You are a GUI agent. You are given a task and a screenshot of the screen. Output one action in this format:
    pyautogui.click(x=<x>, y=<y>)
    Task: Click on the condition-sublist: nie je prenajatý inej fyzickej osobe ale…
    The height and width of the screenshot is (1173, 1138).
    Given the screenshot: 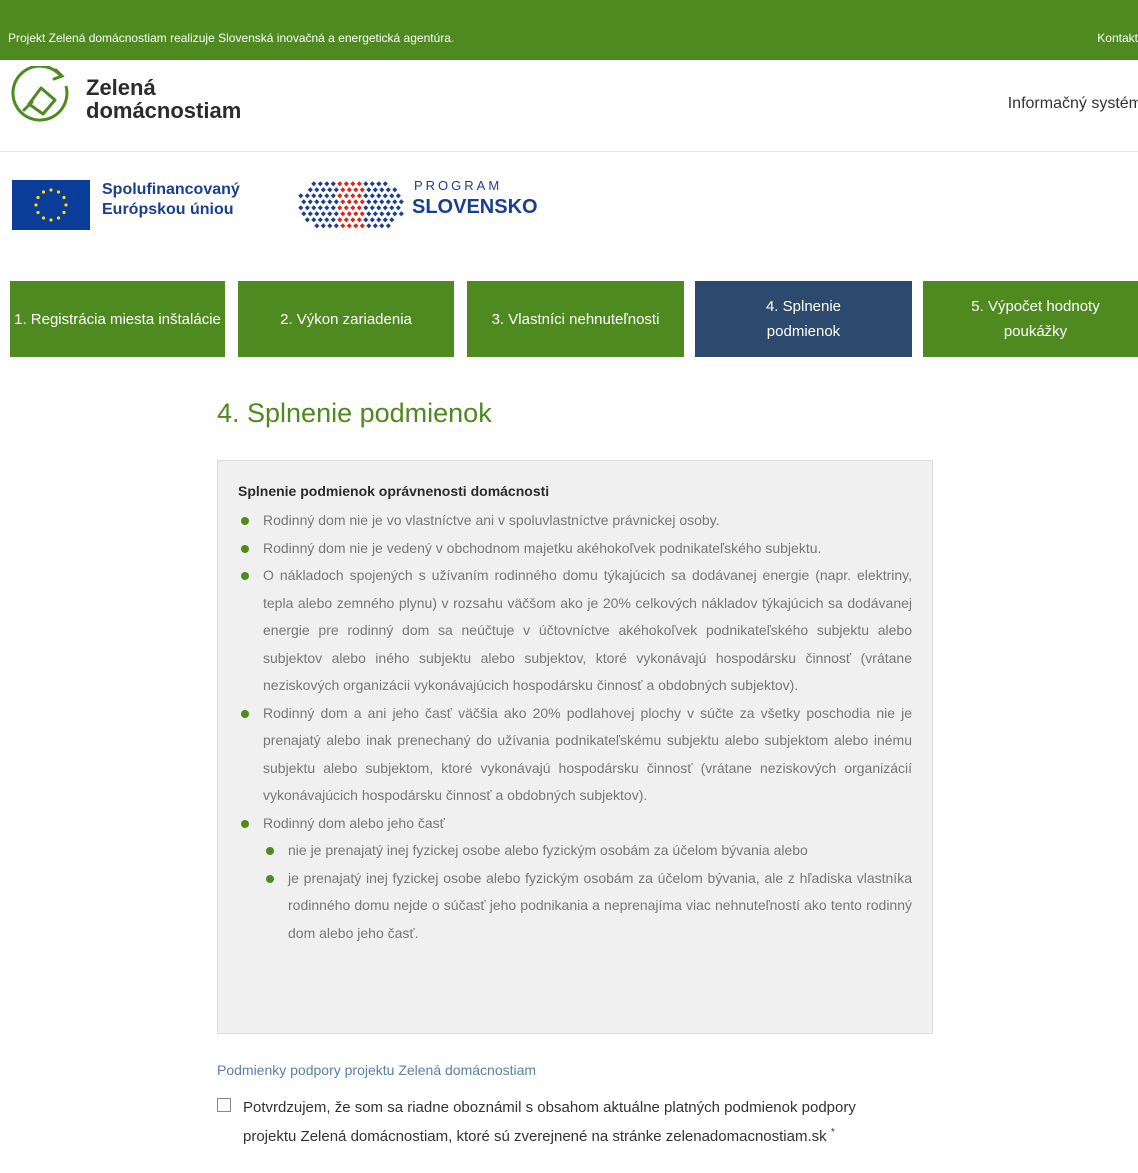 What is the action you would take?
    pyautogui.click(x=587, y=892)
    